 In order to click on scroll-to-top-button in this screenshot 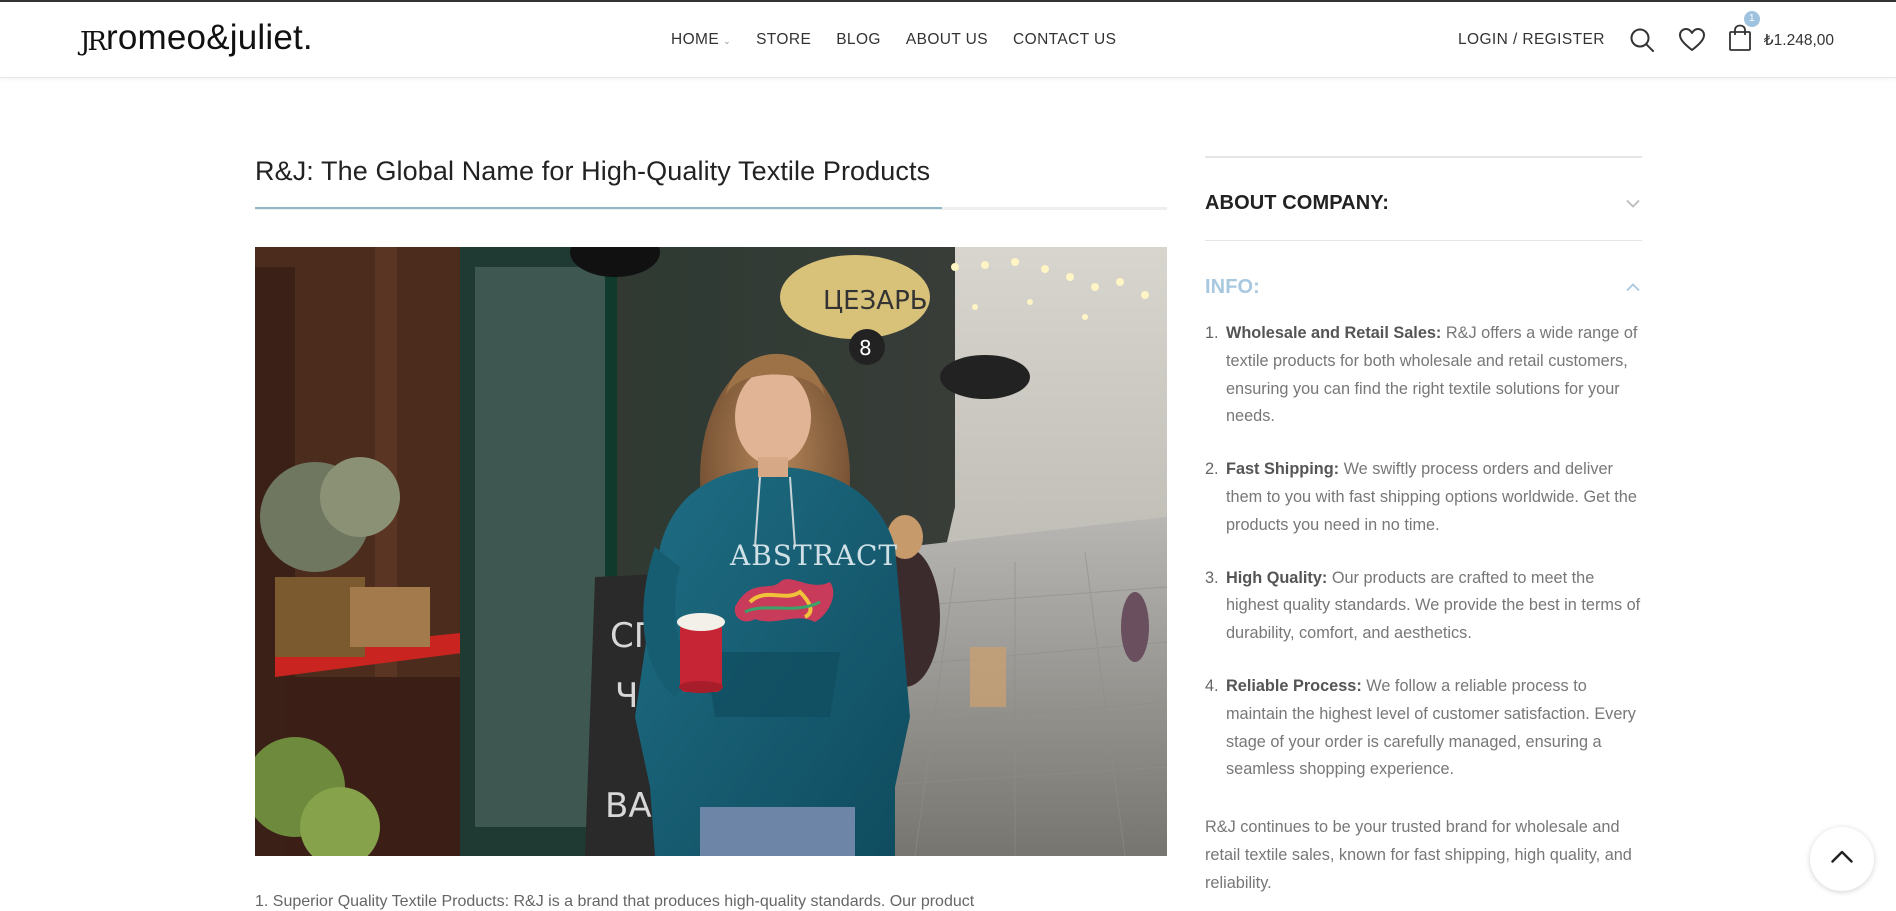, I will do `click(1842, 859)`.